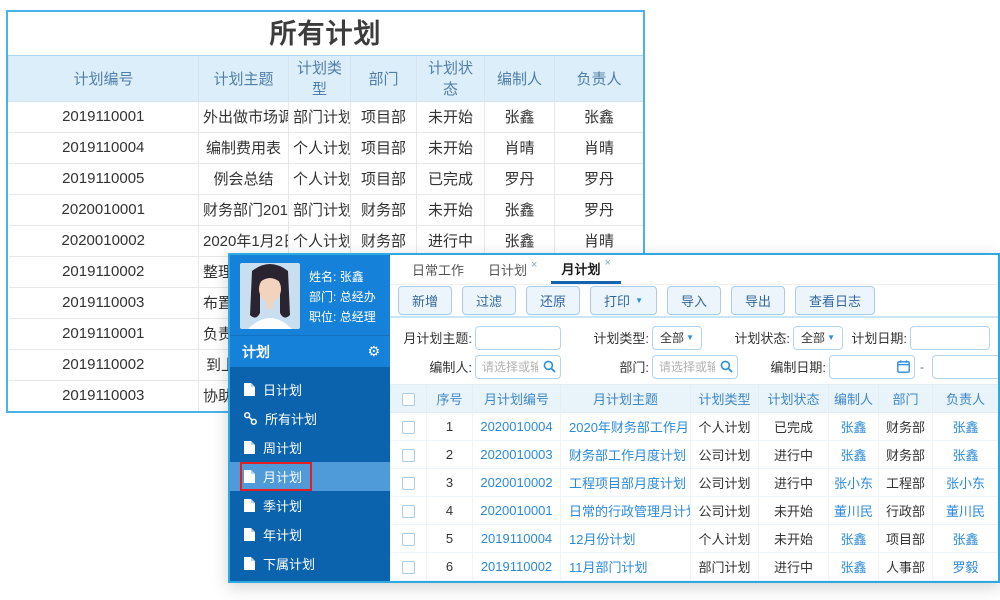  What do you see at coordinates (310, 534) in the screenshot?
I see `sidebar-menu-item: 年计划` at bounding box center [310, 534].